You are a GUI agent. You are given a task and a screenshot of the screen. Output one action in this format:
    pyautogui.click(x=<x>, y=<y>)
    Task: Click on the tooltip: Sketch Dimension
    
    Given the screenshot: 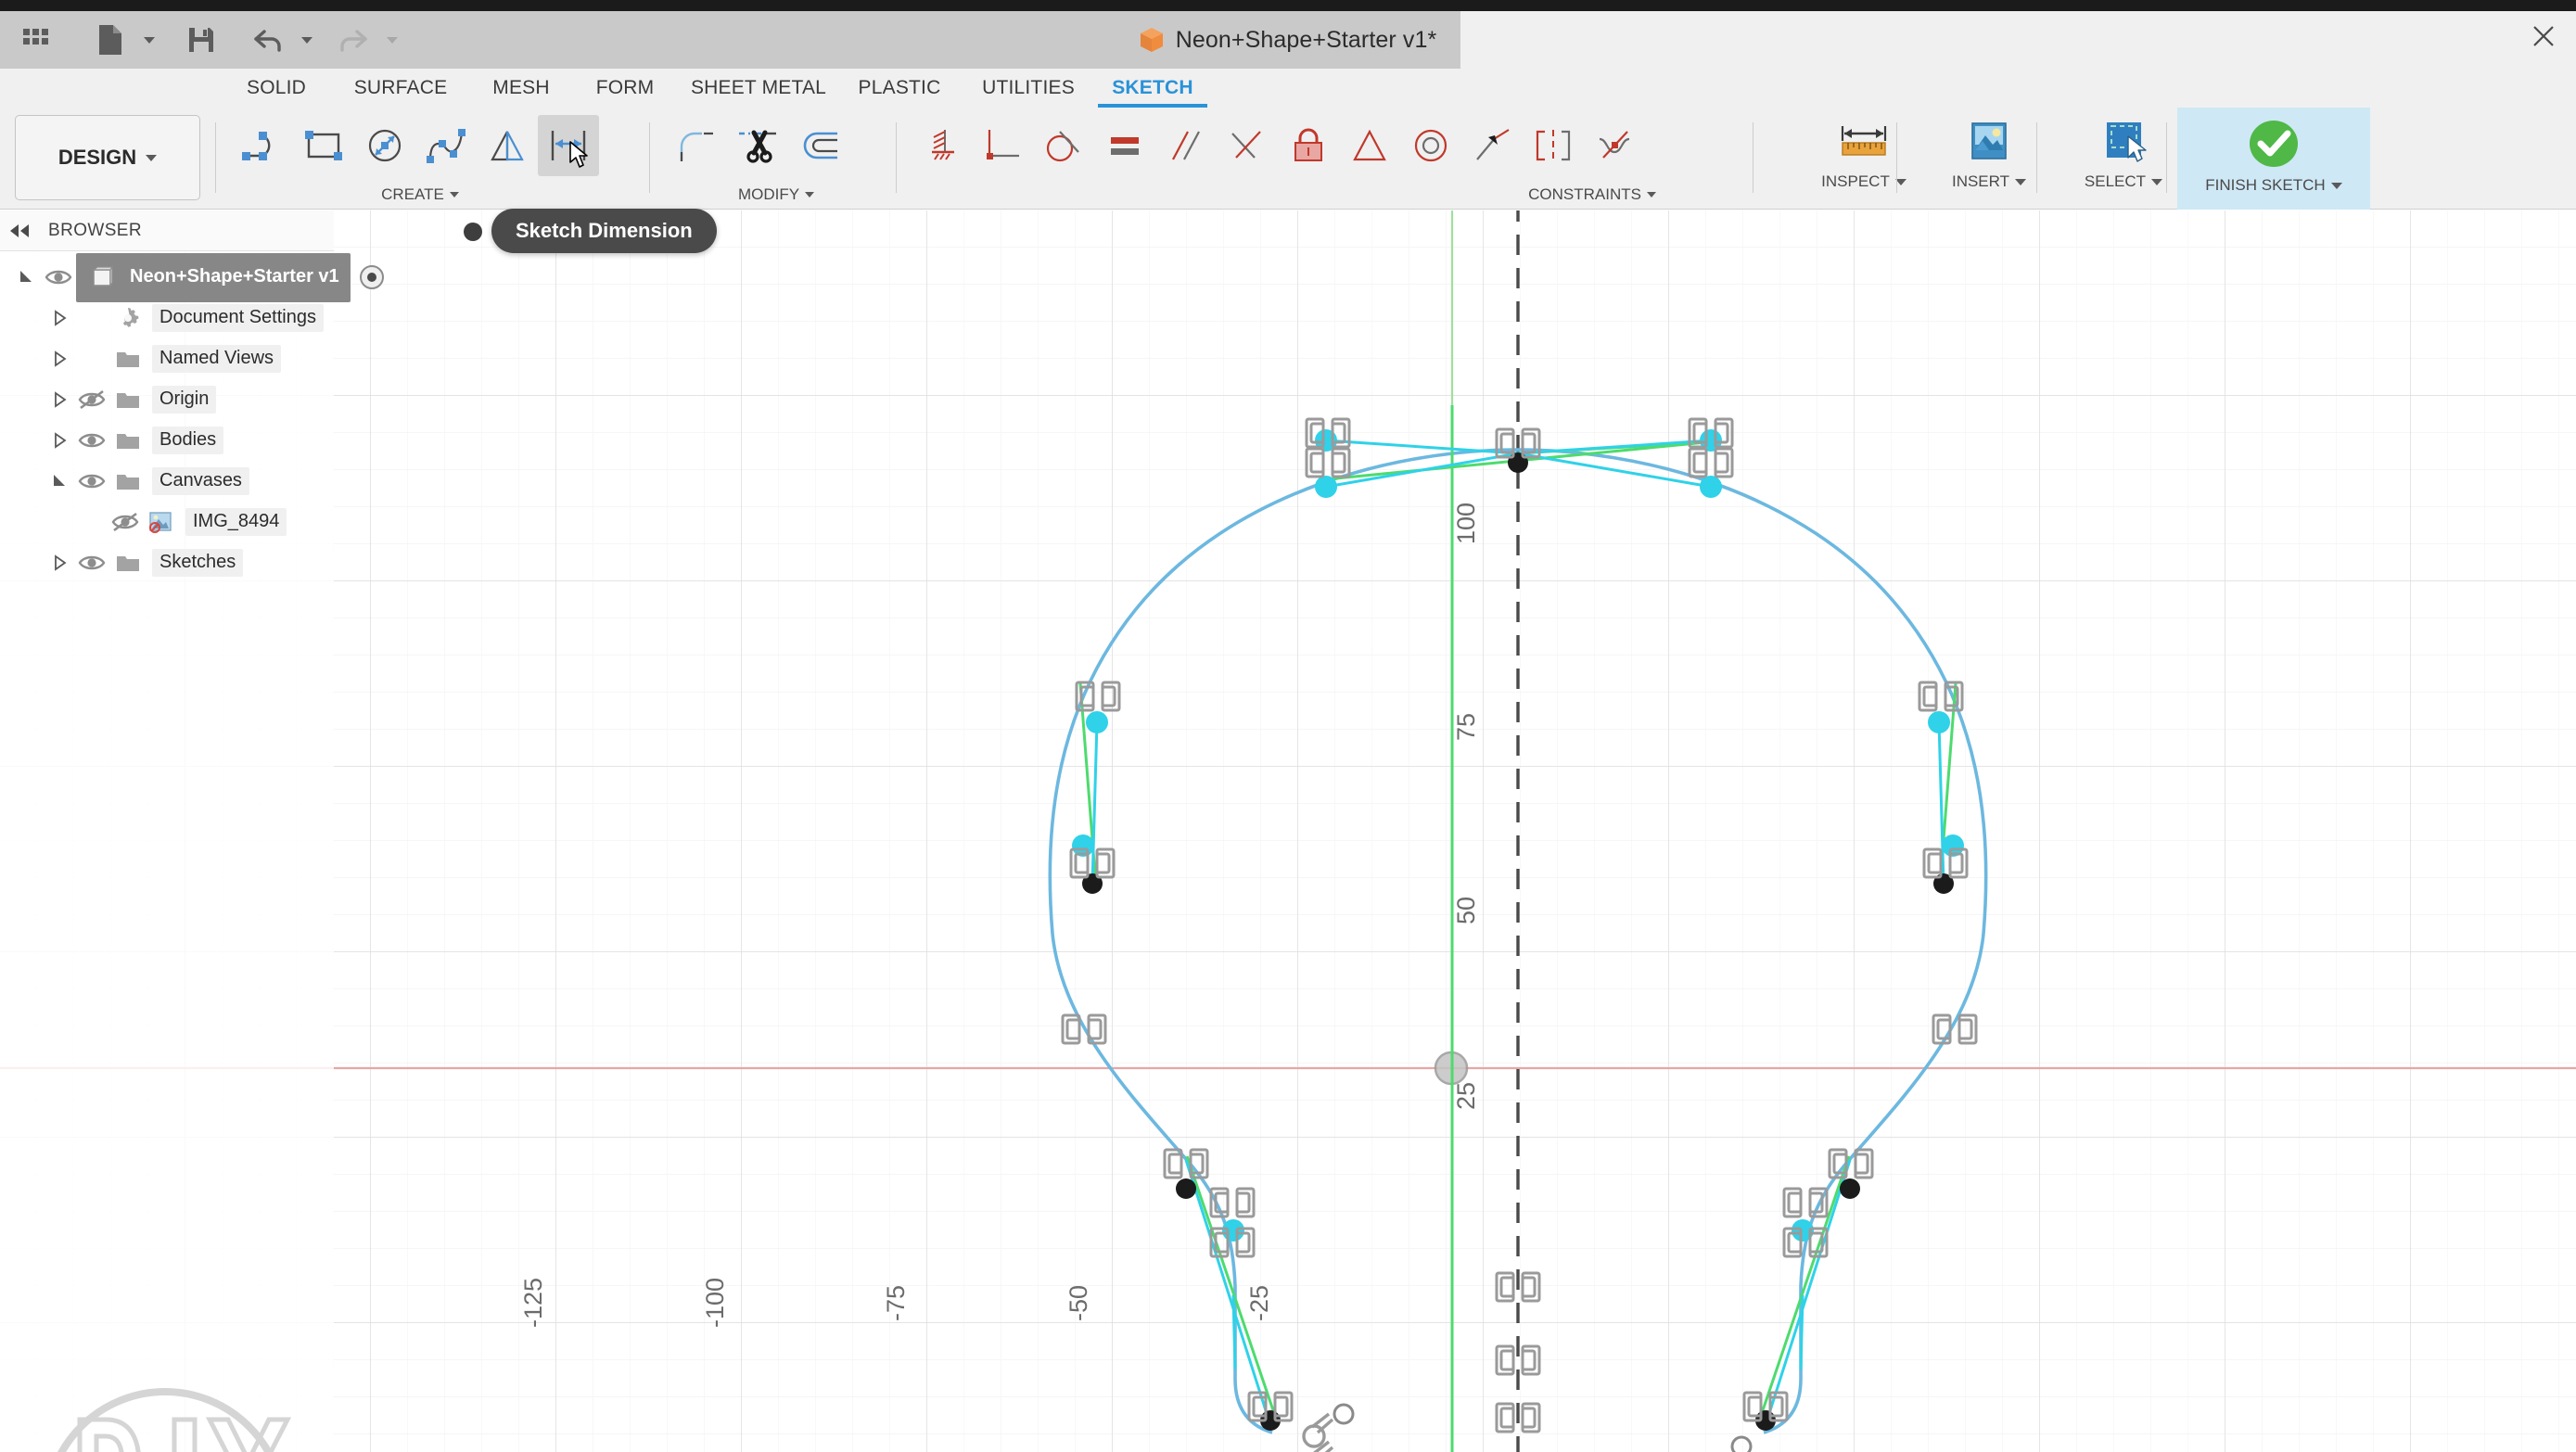 What is the action you would take?
    pyautogui.click(x=604, y=231)
    